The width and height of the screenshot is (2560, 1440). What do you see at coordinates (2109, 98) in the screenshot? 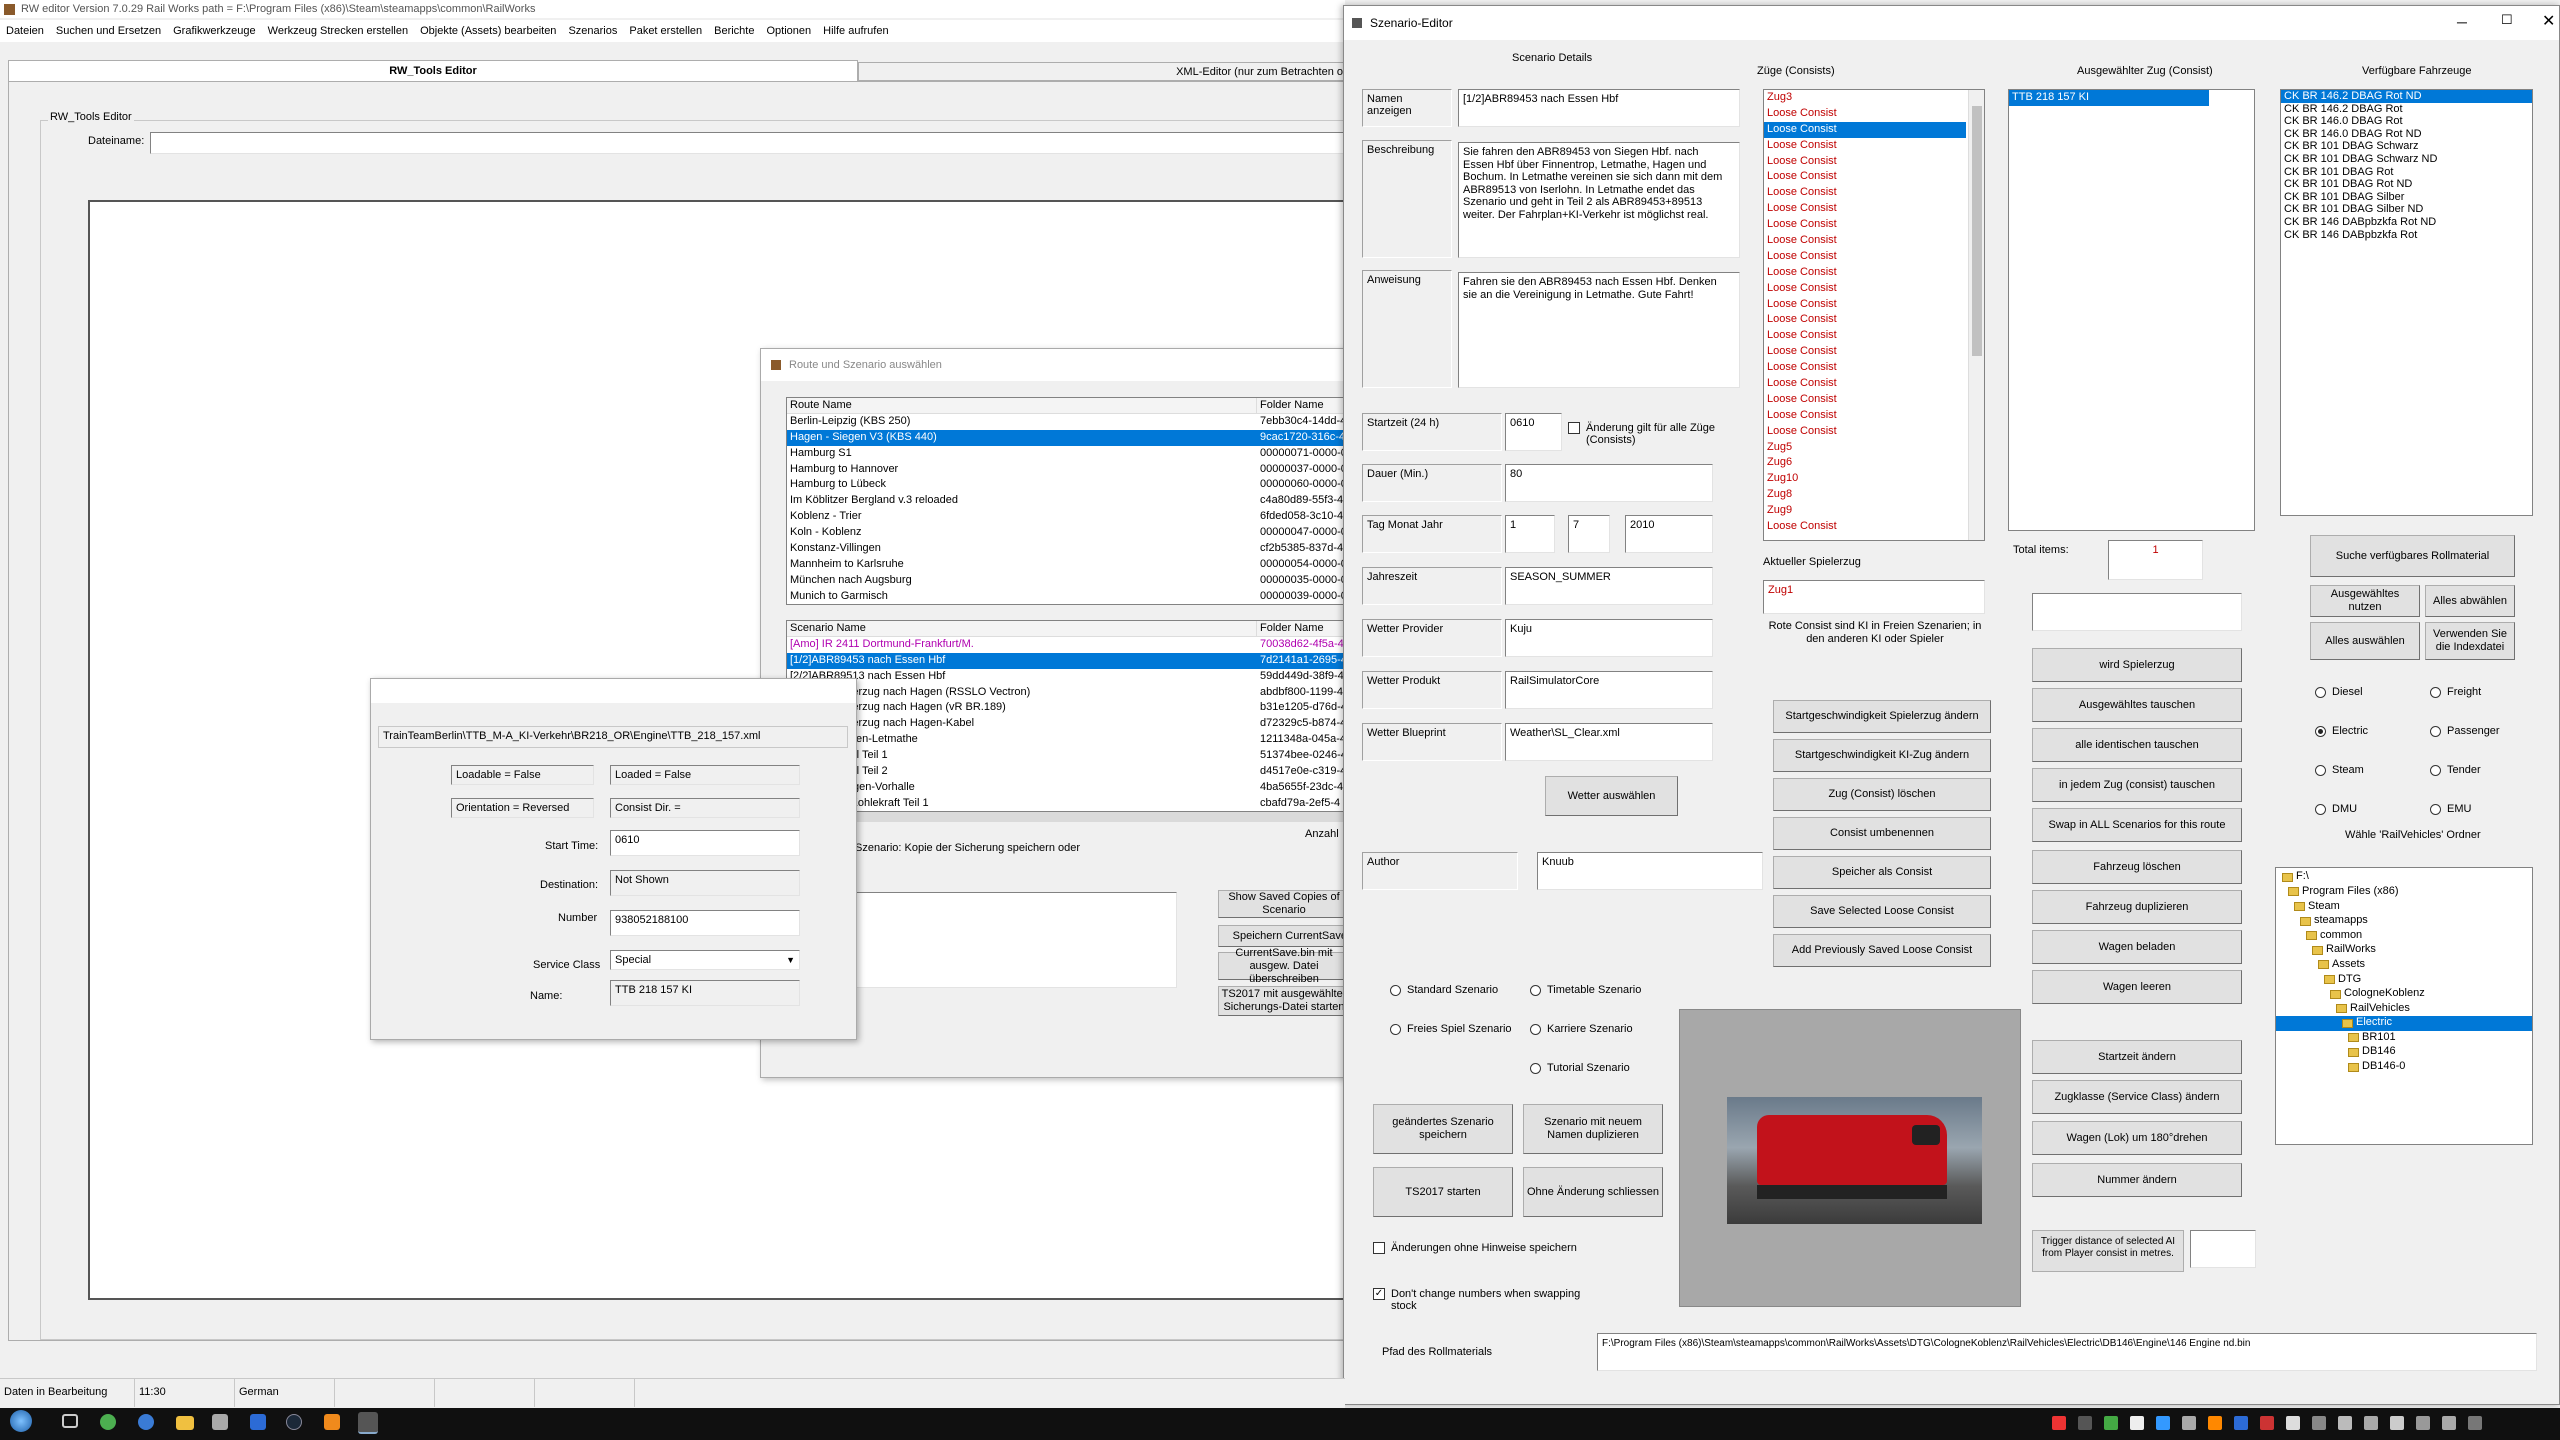
I see `selected-vehicle-item: TTB 218 157 KI` at bounding box center [2109, 98].